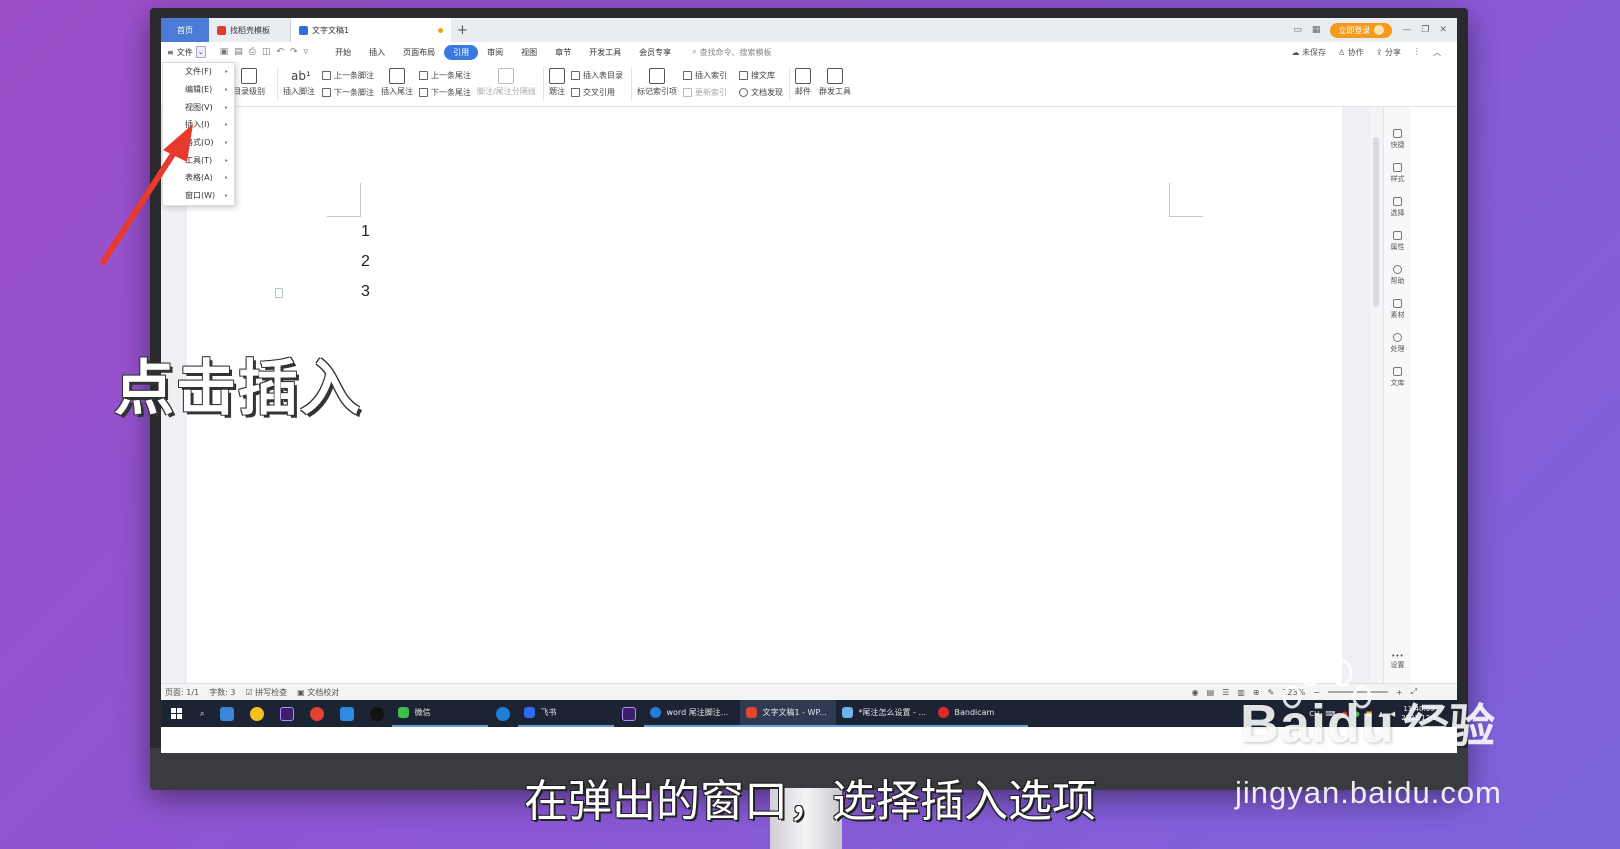  Describe the element at coordinates (397, 76) in the screenshot. I see `endnote-icon` at that location.